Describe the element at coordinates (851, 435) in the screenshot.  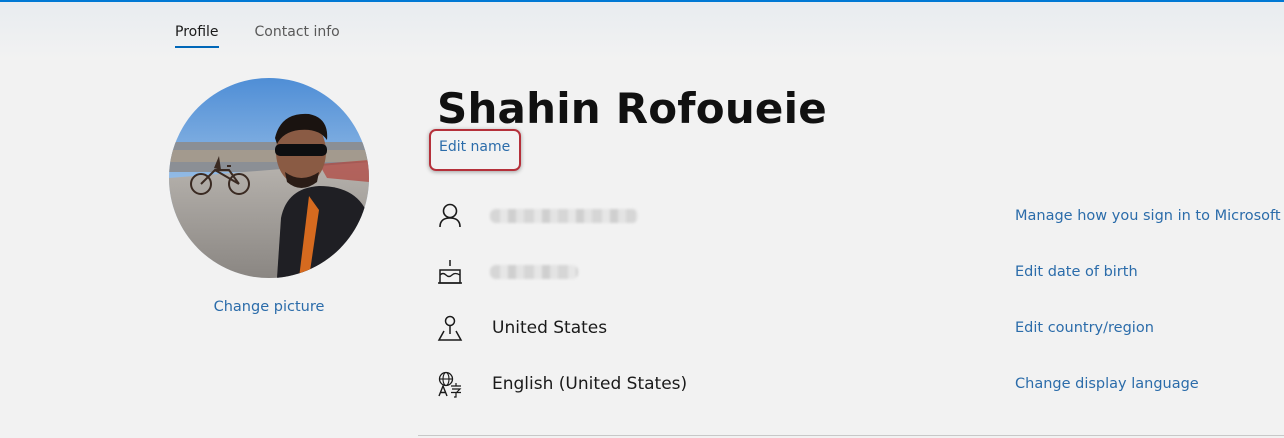
I see `section-divider` at that location.